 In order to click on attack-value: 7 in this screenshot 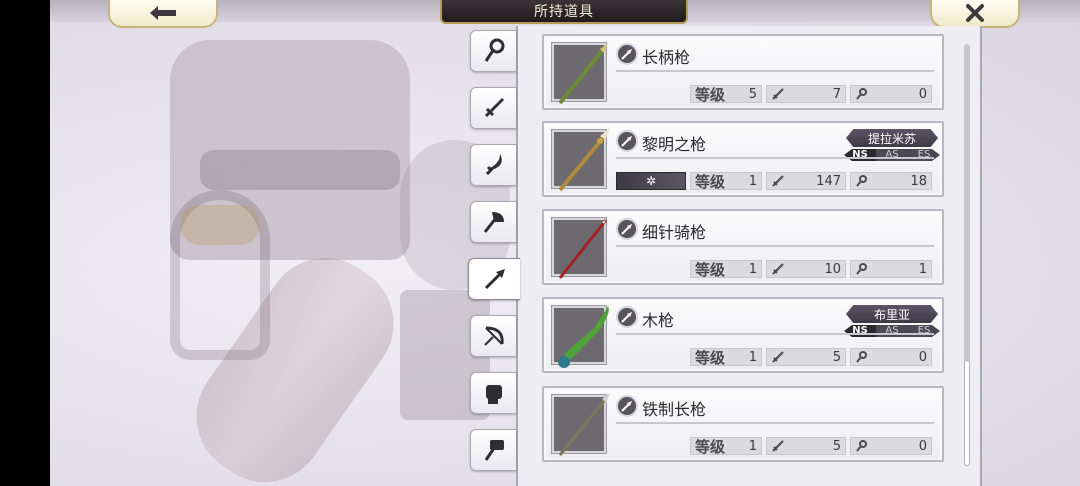, I will do `click(836, 94)`.